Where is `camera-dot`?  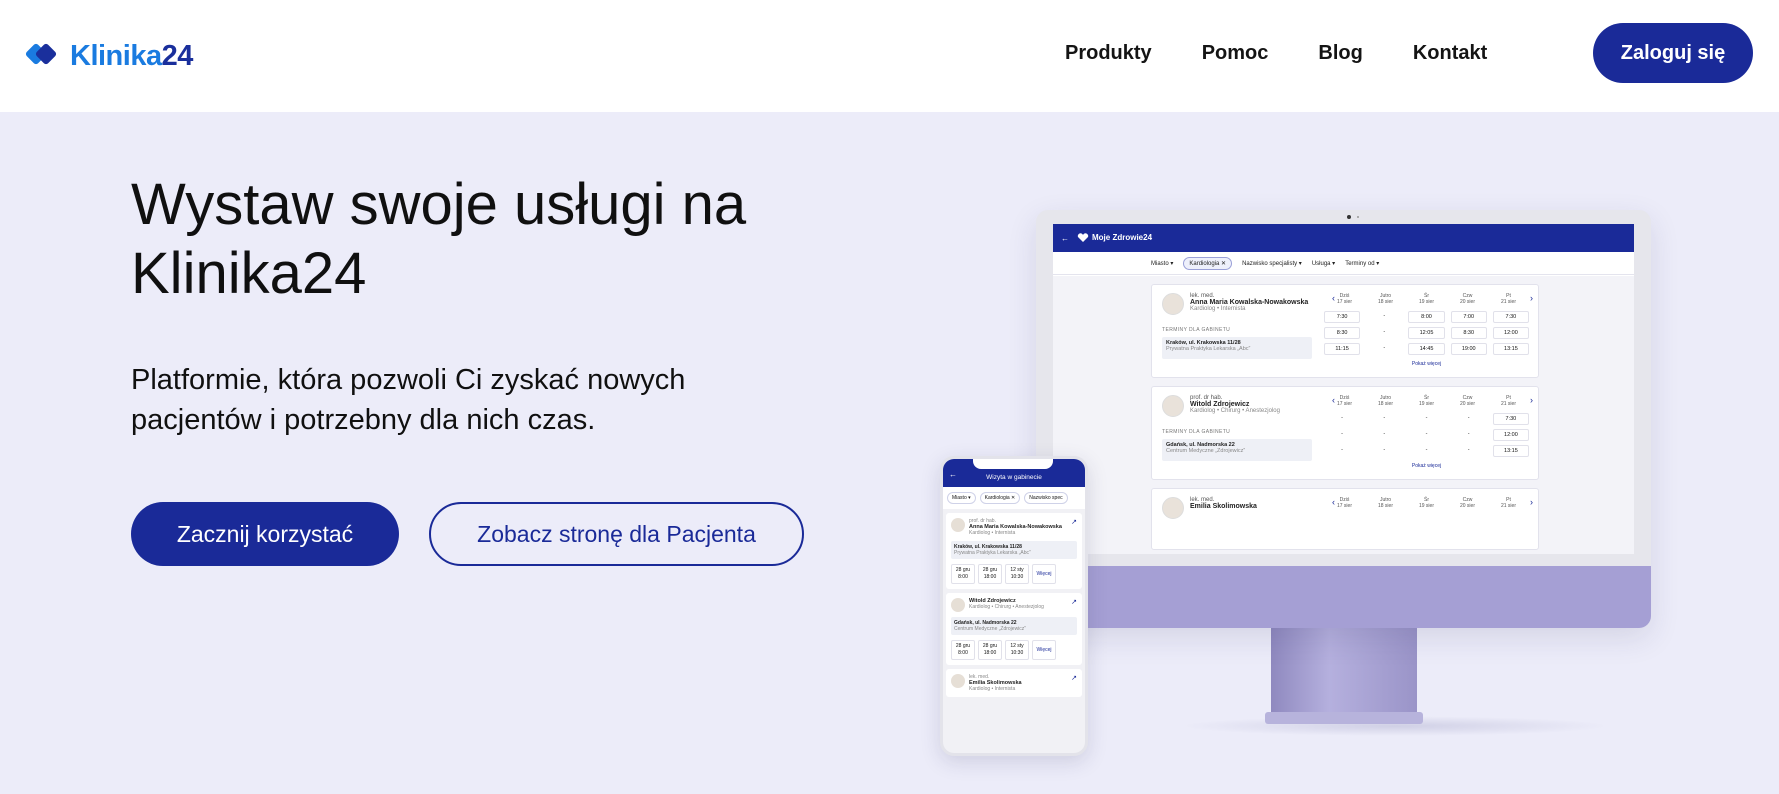
camera-dot is located at coordinates (1349, 217).